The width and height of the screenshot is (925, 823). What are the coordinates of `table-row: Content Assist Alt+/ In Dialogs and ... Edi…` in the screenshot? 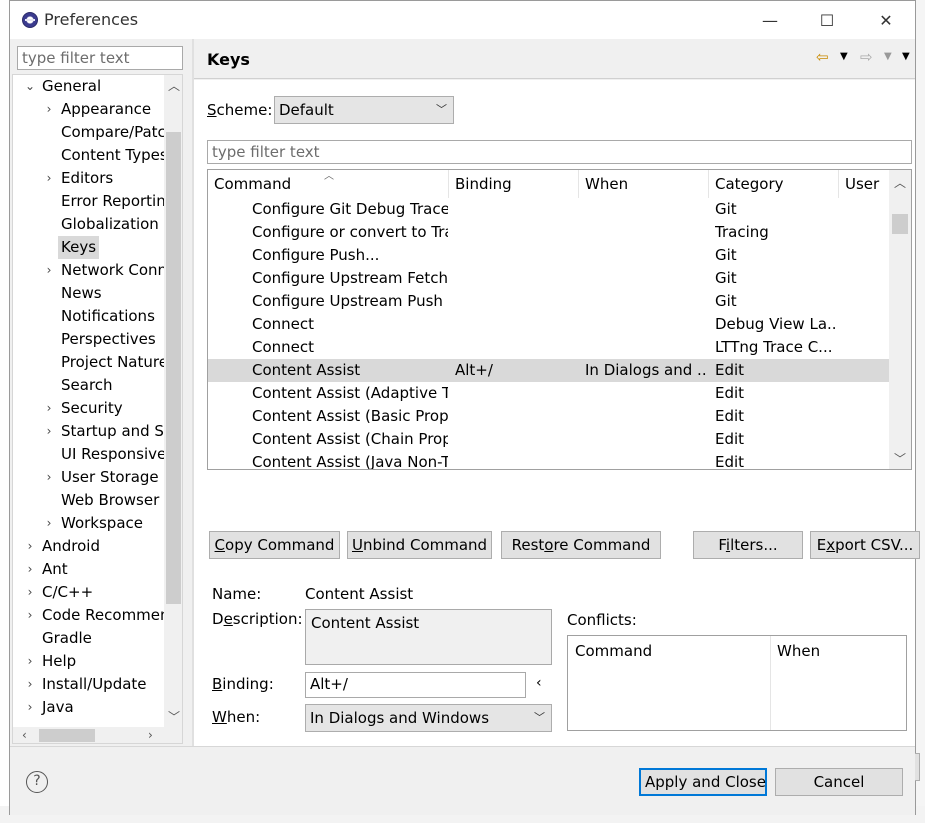 It's located at (548, 370).